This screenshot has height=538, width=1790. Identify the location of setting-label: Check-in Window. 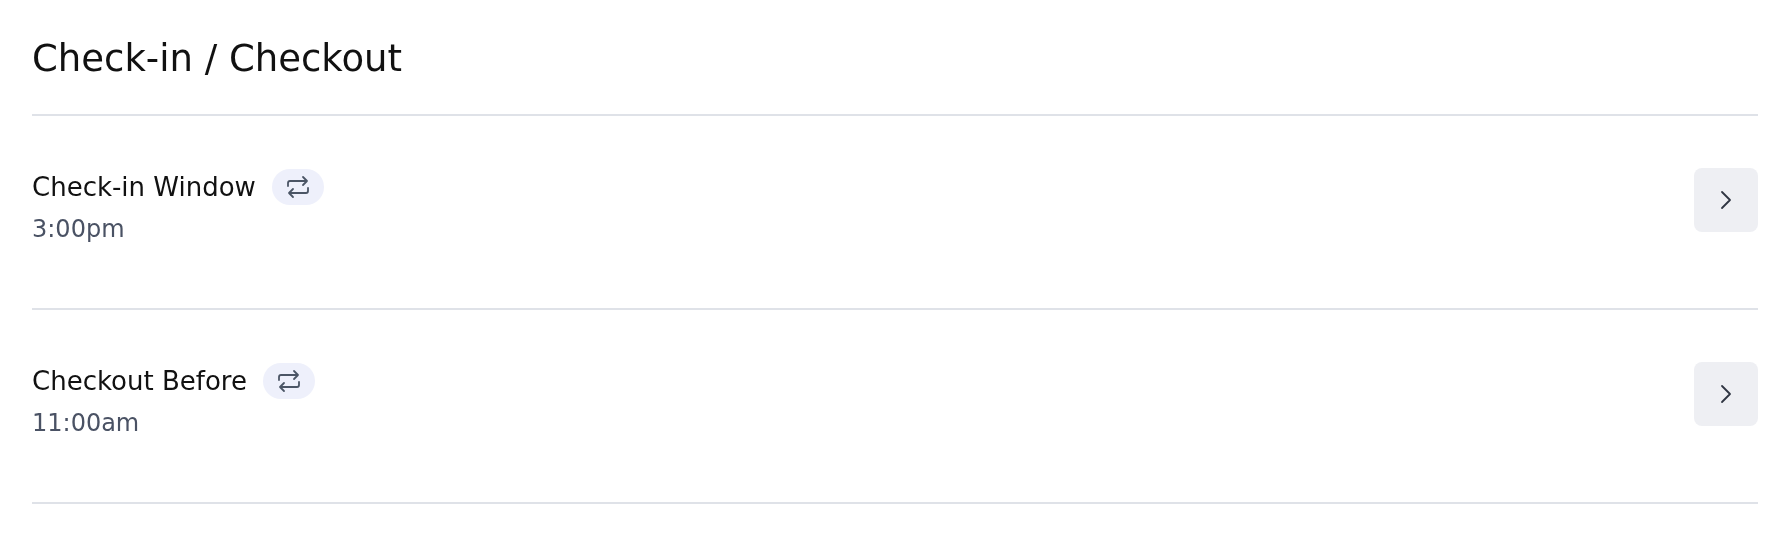
(144, 187).